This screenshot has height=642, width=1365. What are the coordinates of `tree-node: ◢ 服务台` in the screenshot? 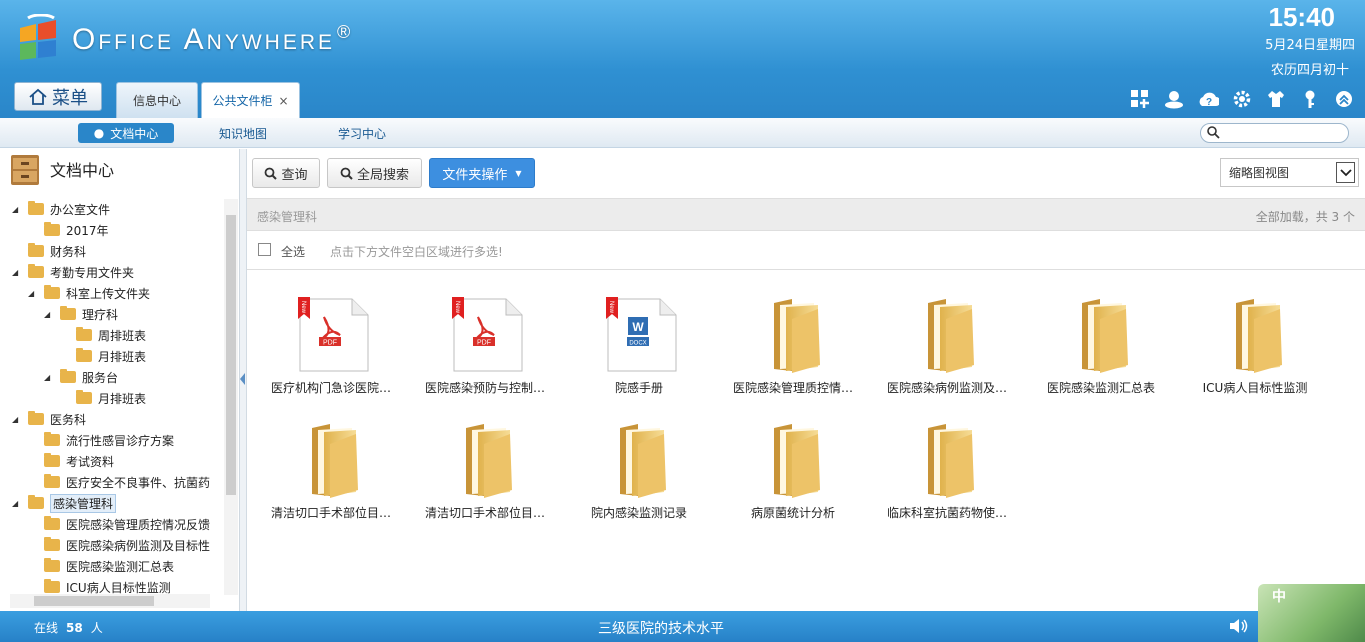 It's located at (81, 377).